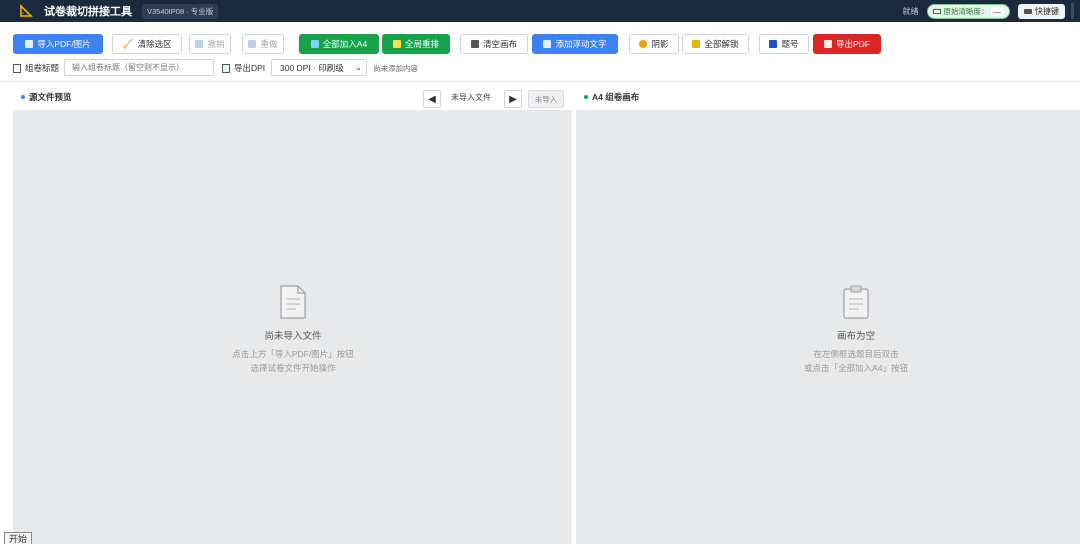 Image resolution: width=1080 pixels, height=544 pixels. What do you see at coordinates (226, 68) in the screenshot?
I see `chart-icon` at bounding box center [226, 68].